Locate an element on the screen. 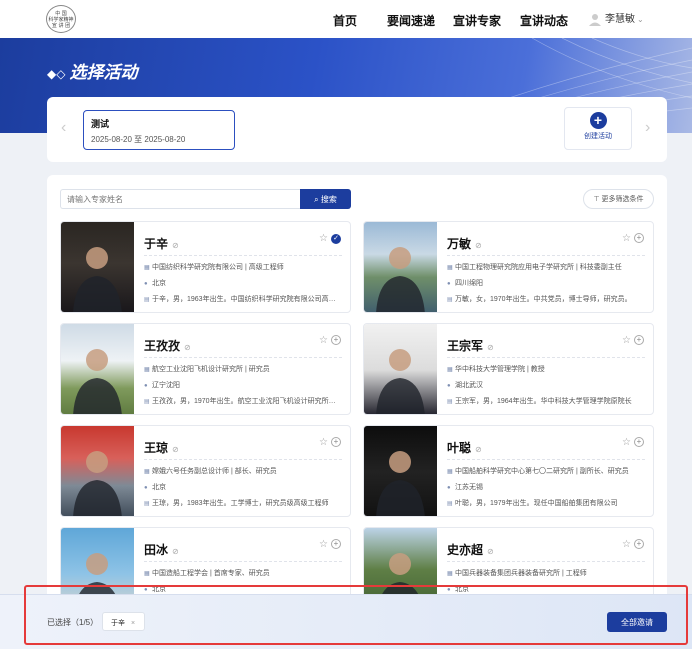 Image resolution: width=692 pixels, height=649 pixels. expert-bio: 王孜孜，男，1970年出生。航空工业沈阳飞机设计研究所研究员 is located at coordinates (247, 401).